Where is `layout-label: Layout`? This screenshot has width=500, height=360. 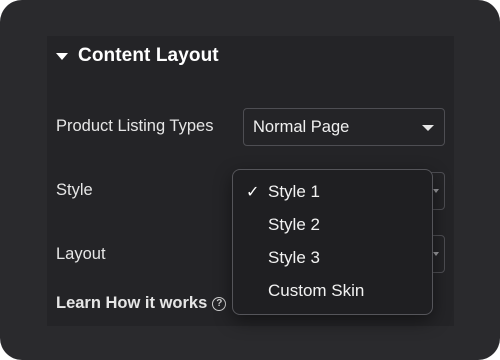 layout-label: Layout is located at coordinates (81, 254).